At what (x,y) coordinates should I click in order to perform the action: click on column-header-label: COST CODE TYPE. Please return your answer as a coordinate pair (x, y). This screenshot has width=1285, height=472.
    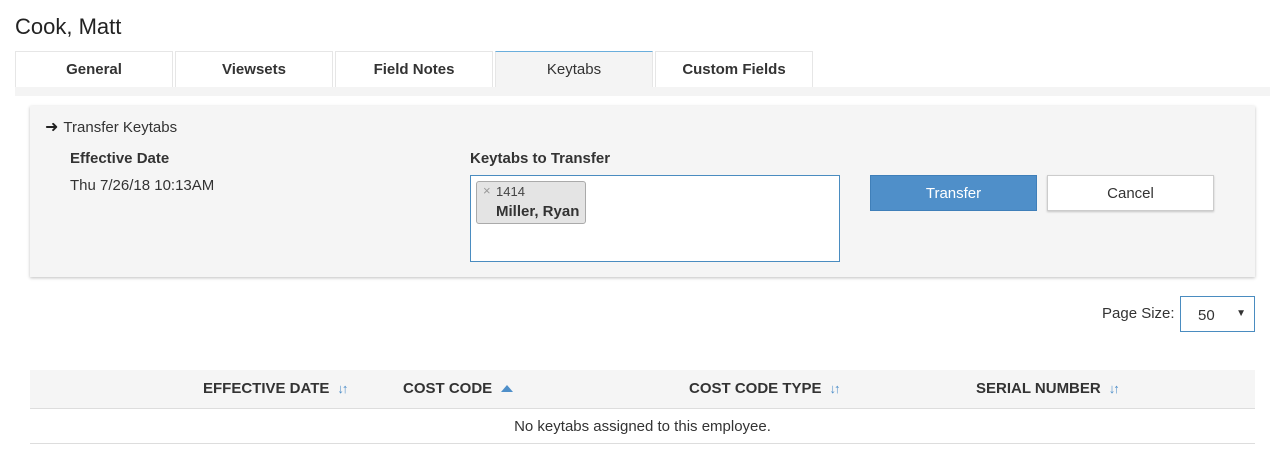
    Looking at the image, I should click on (755, 388).